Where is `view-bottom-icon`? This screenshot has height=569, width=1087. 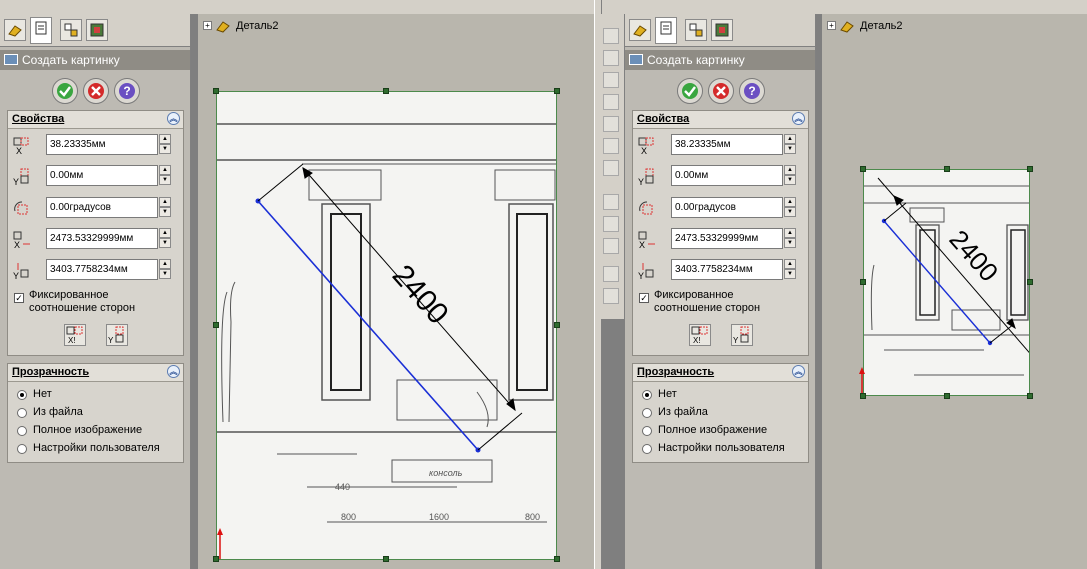 view-bottom-icon is located at coordinates (611, 146).